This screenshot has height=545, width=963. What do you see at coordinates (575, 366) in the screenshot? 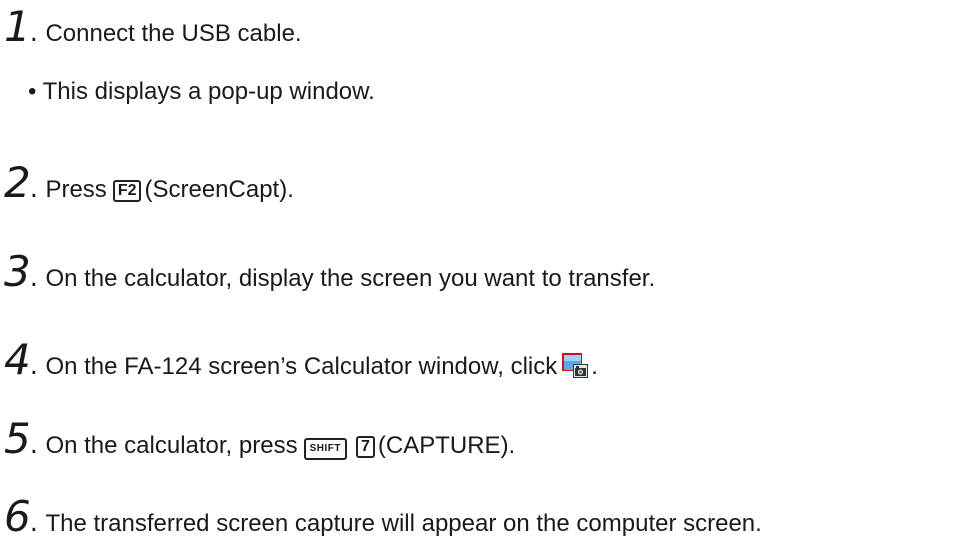
I see `screen-capture-icon` at bounding box center [575, 366].